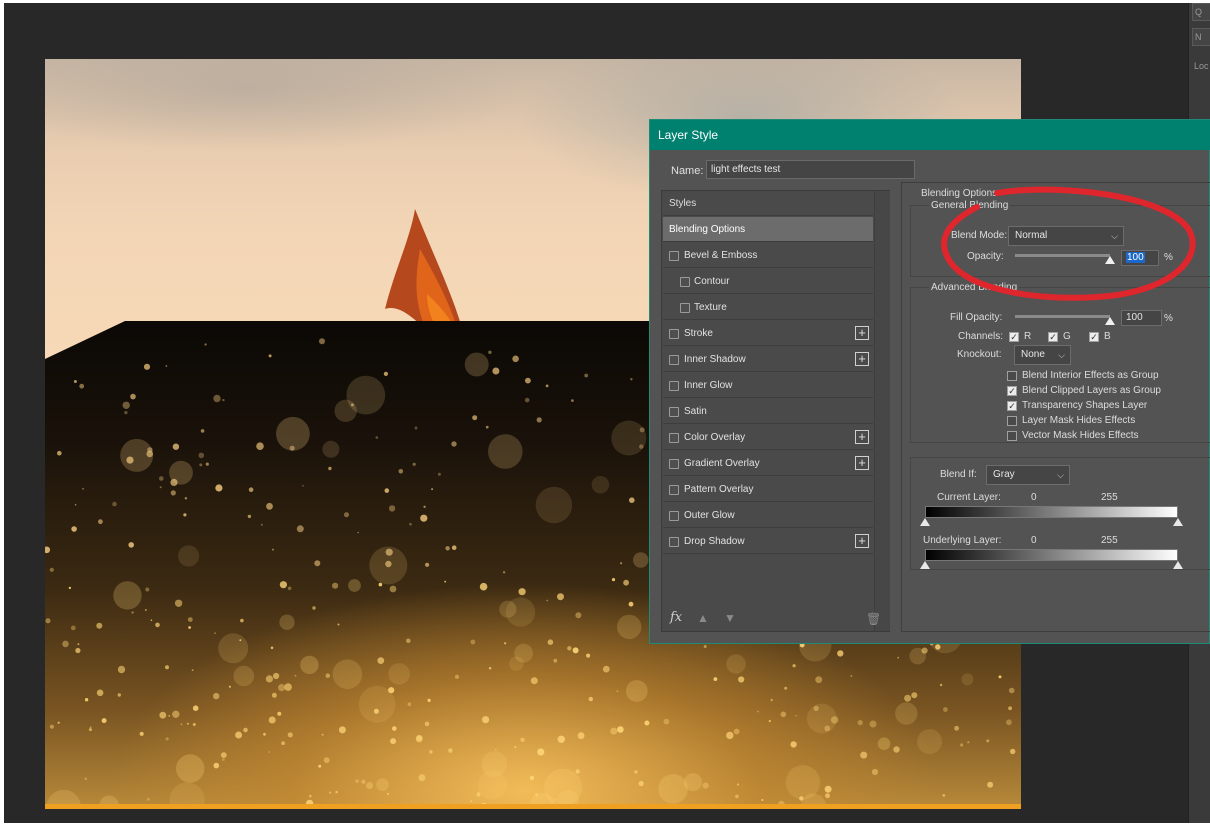 The width and height of the screenshot is (1210, 826). I want to click on dialog-title: Layer Style, so click(930, 135).